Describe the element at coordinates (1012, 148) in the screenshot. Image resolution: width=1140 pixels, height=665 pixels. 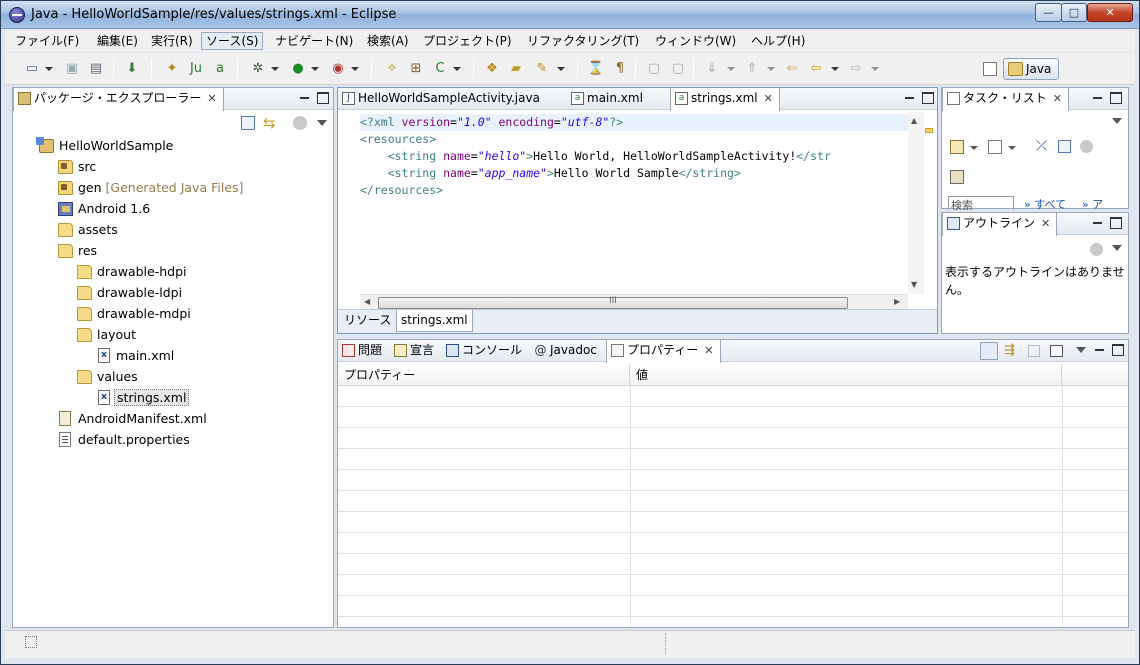
I see `categorize-dropdown-icon` at that location.